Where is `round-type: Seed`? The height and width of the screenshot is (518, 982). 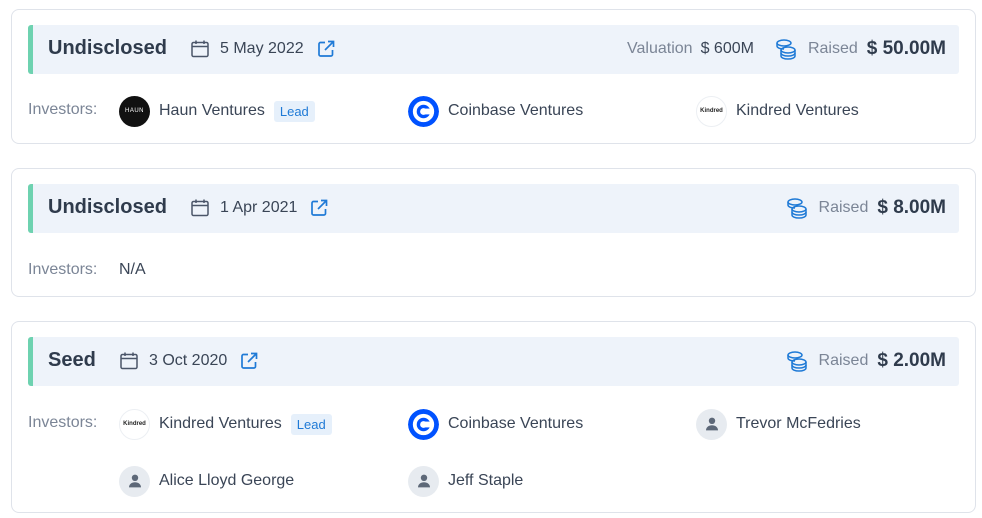 round-type: Seed is located at coordinates (72, 360).